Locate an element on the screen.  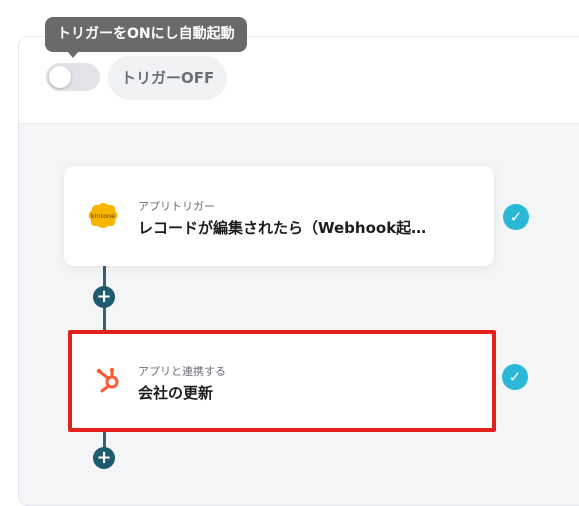
tooltip-arrow is located at coordinates (73, 54).